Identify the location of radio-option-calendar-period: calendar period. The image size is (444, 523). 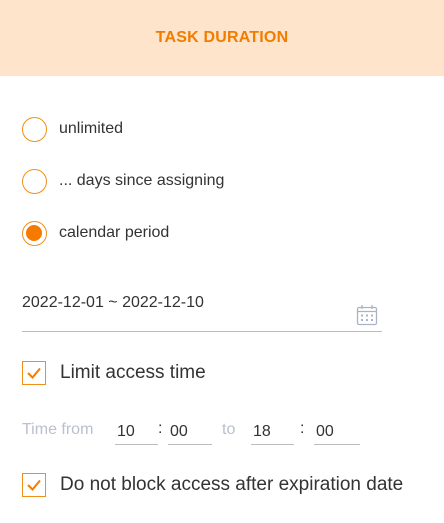
(95, 233).